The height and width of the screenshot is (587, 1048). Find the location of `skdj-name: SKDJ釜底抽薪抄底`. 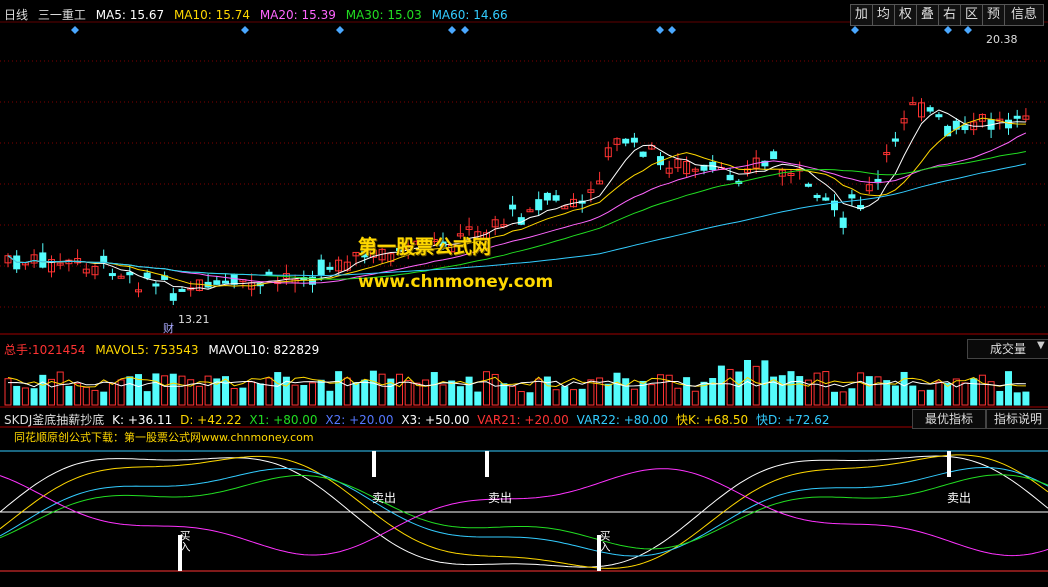

skdj-name: SKDJ釜底抽薪抄底 is located at coordinates (54, 420).